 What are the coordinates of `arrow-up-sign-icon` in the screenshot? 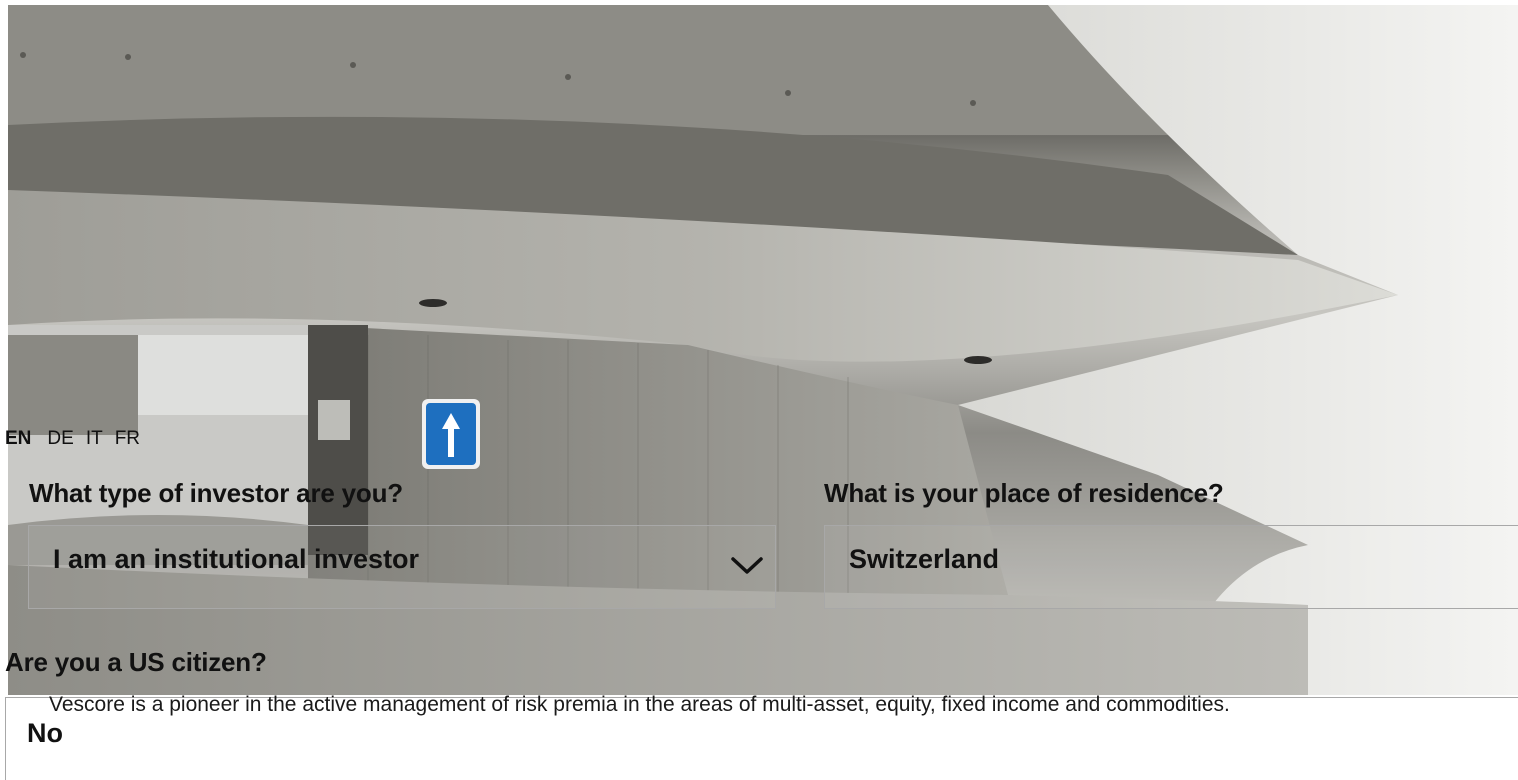 It's located at (451, 434).